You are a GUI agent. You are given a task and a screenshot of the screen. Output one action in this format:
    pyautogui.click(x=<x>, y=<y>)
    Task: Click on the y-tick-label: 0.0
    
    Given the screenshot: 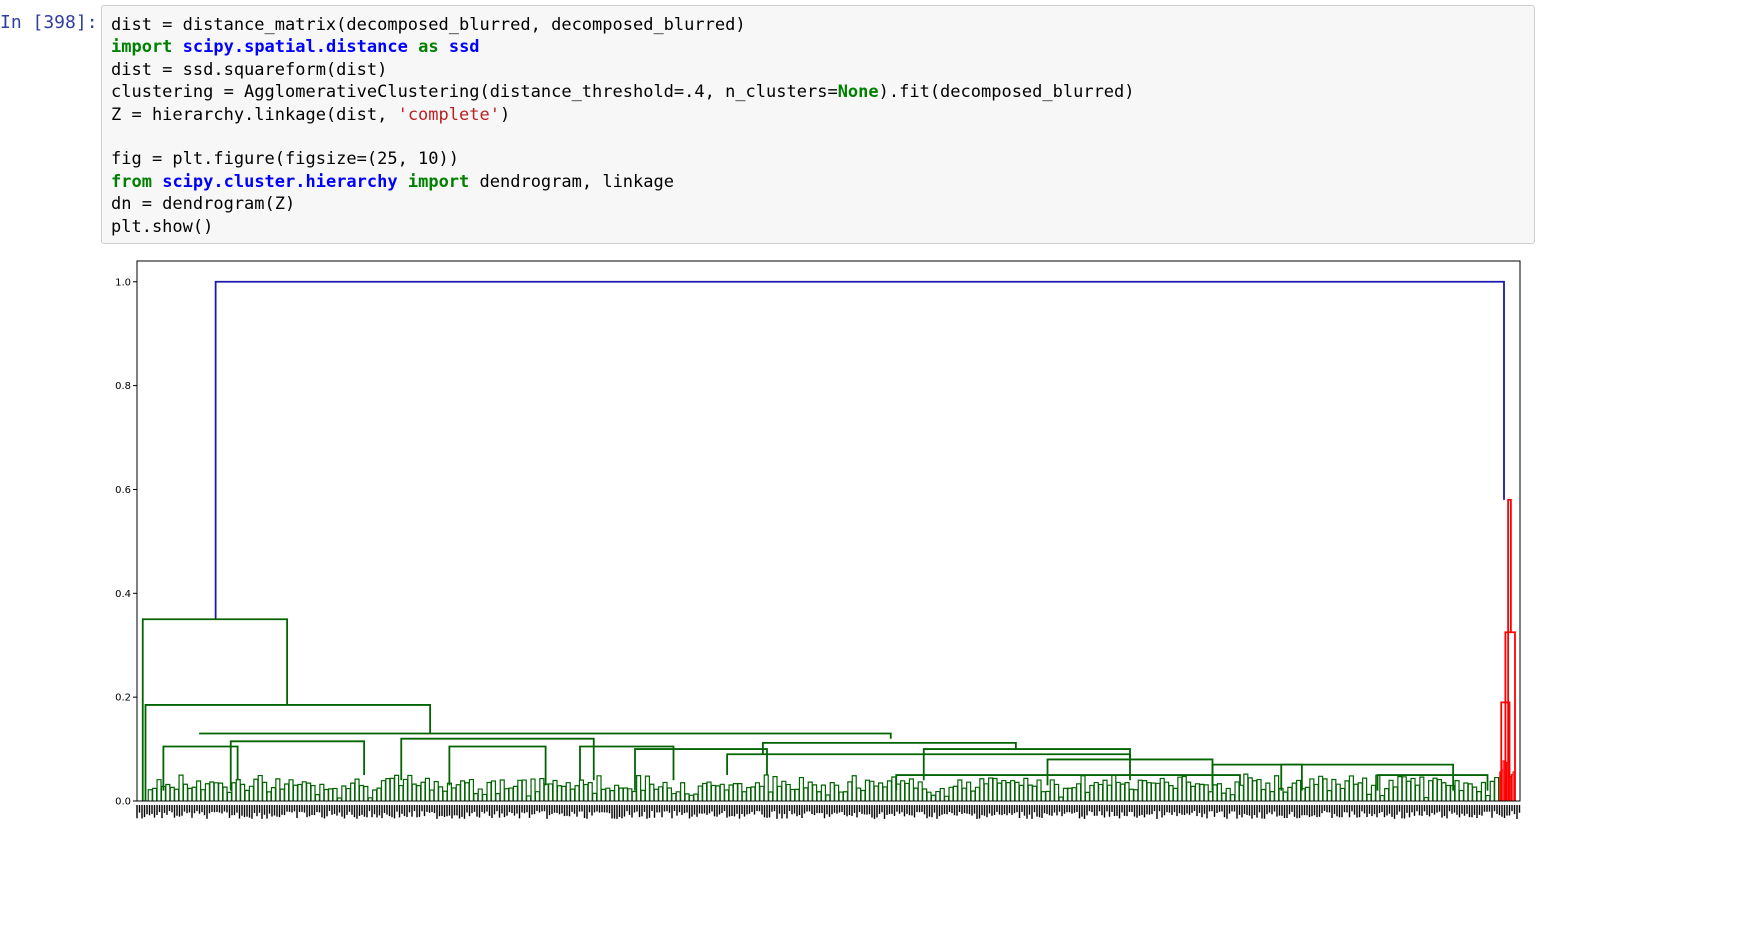 What is the action you would take?
    pyautogui.click(x=123, y=802)
    